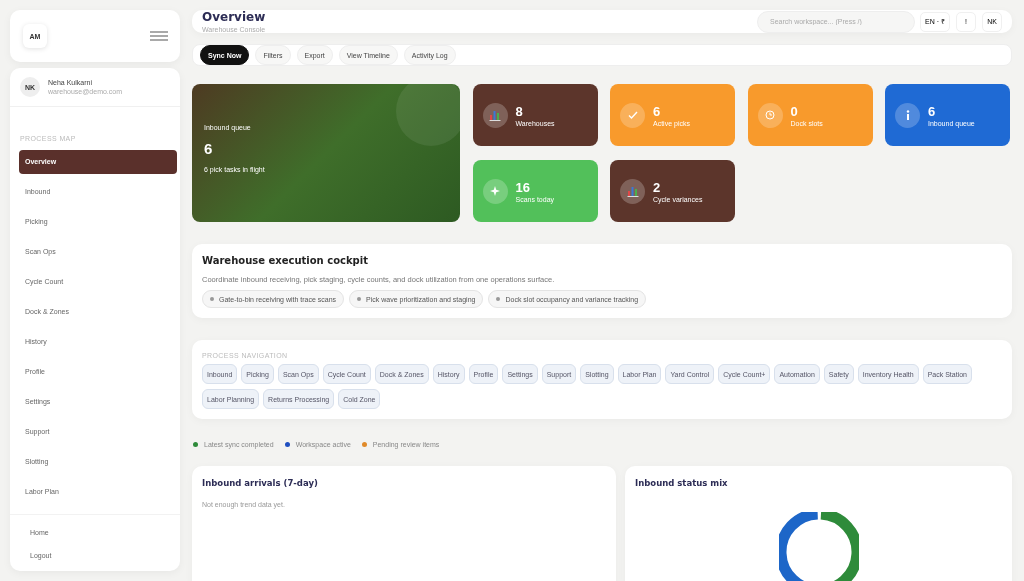 The image size is (1024, 581). I want to click on sparkle-icon, so click(495, 191).